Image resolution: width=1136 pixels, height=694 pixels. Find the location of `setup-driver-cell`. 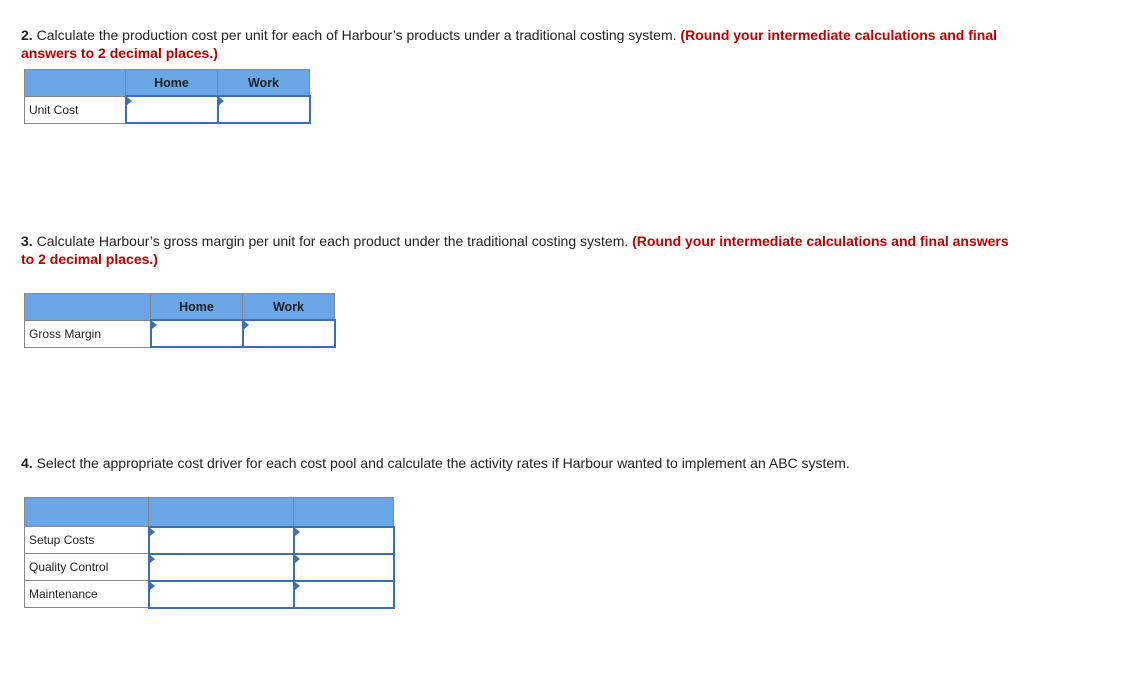

setup-driver-cell is located at coordinates (221, 540).